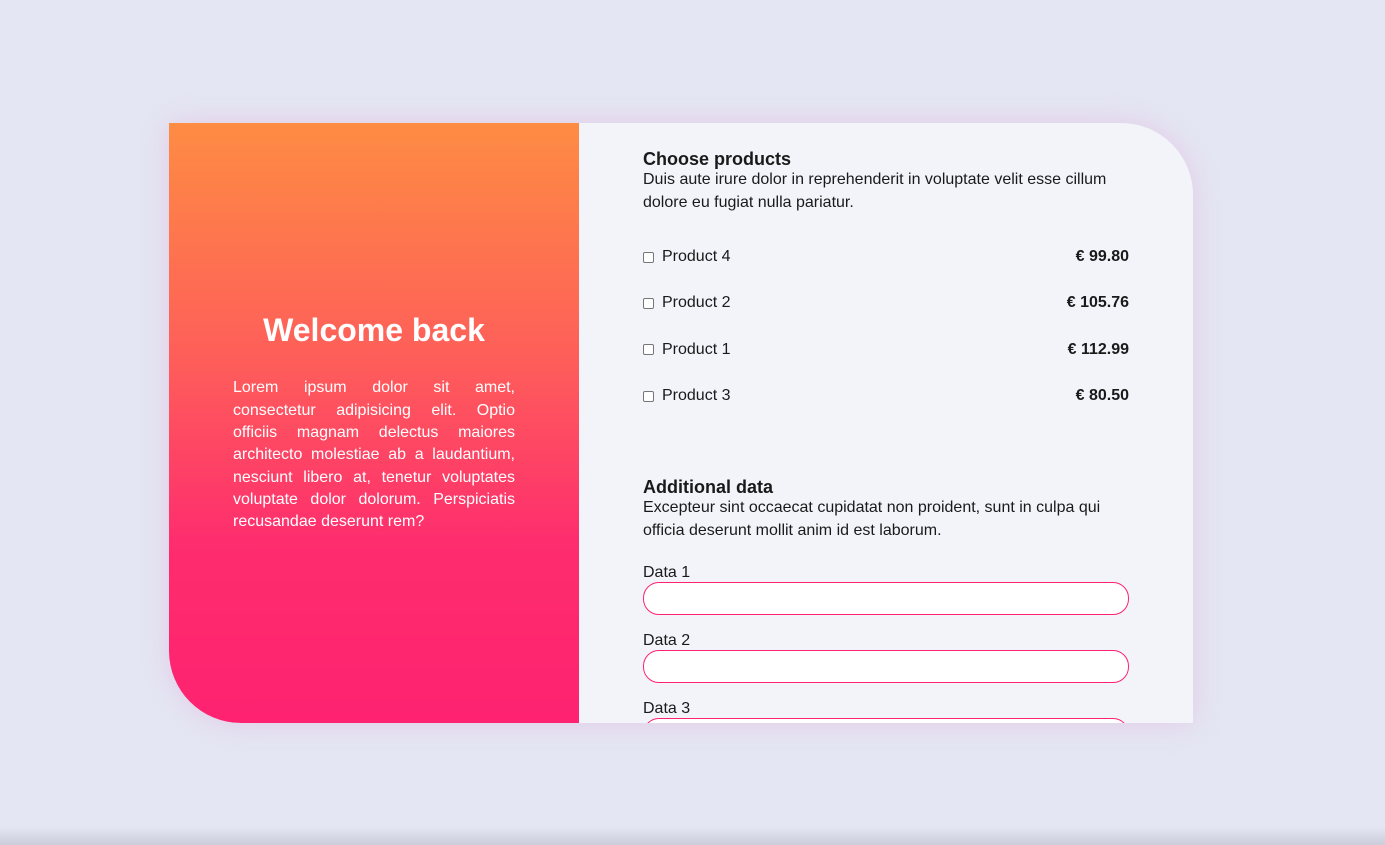 The height and width of the screenshot is (845, 1385). Describe the element at coordinates (696, 257) in the screenshot. I see `product-name: Product 4` at that location.